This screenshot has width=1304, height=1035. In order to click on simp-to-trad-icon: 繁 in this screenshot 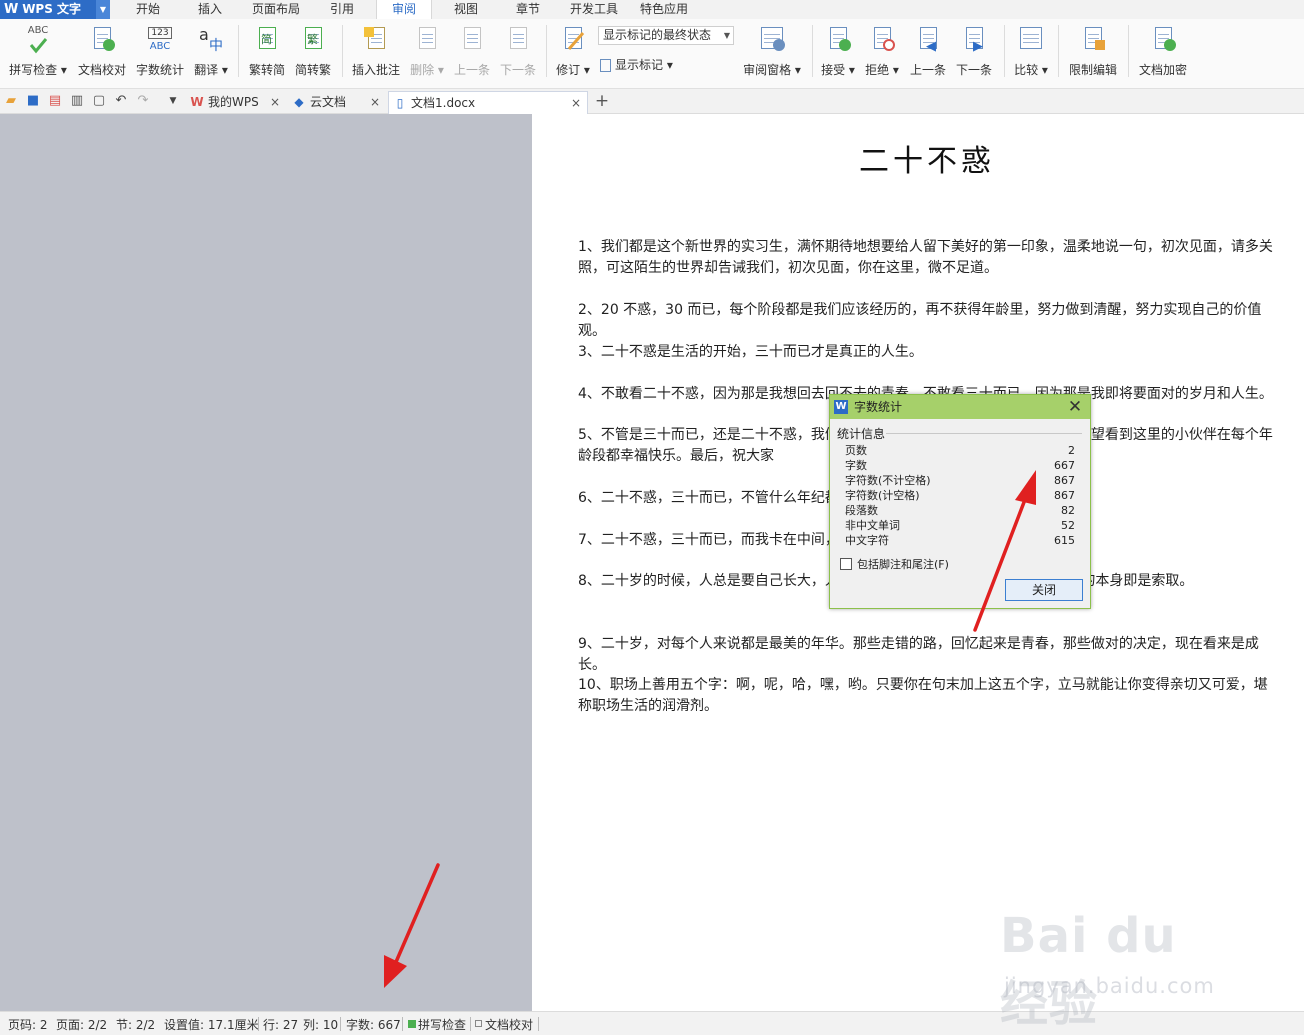, I will do `click(313, 41)`.